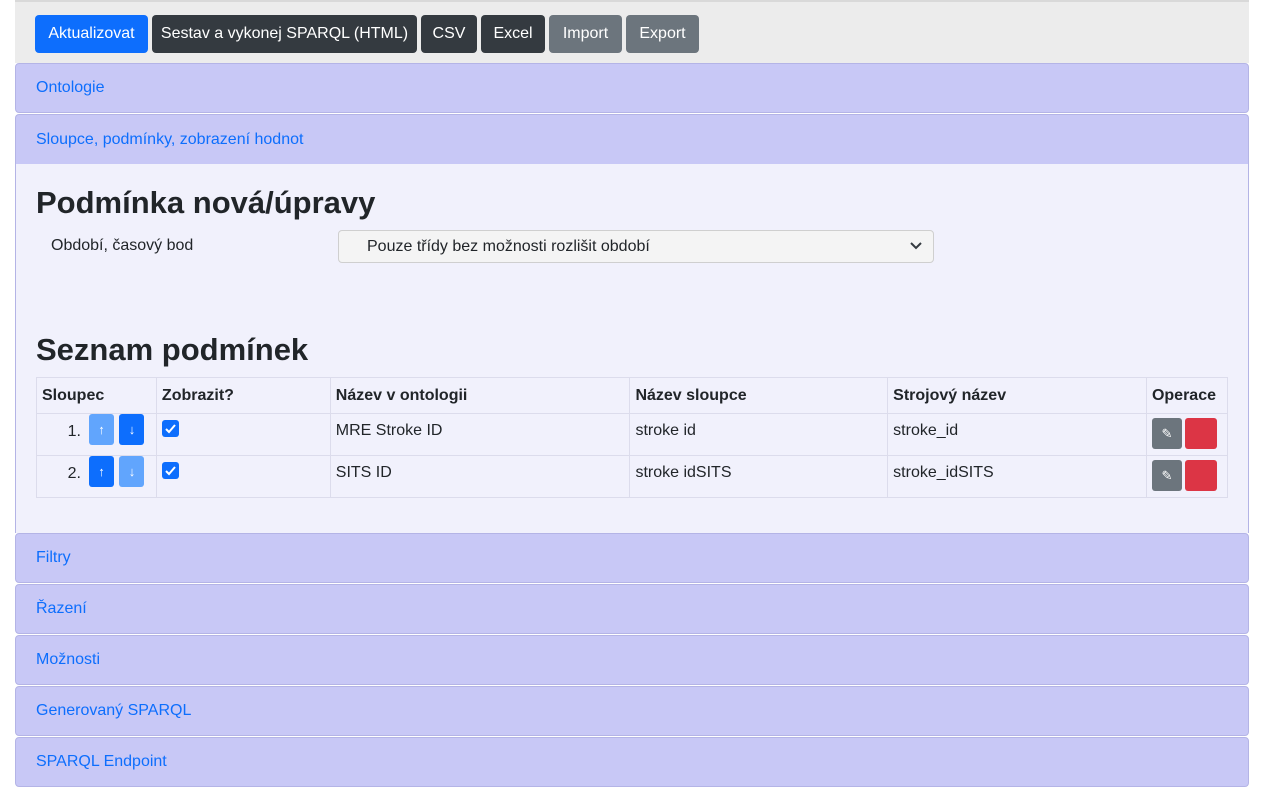  I want to click on row-sloupec-cell: 2. ↑ ↓, so click(96, 476).